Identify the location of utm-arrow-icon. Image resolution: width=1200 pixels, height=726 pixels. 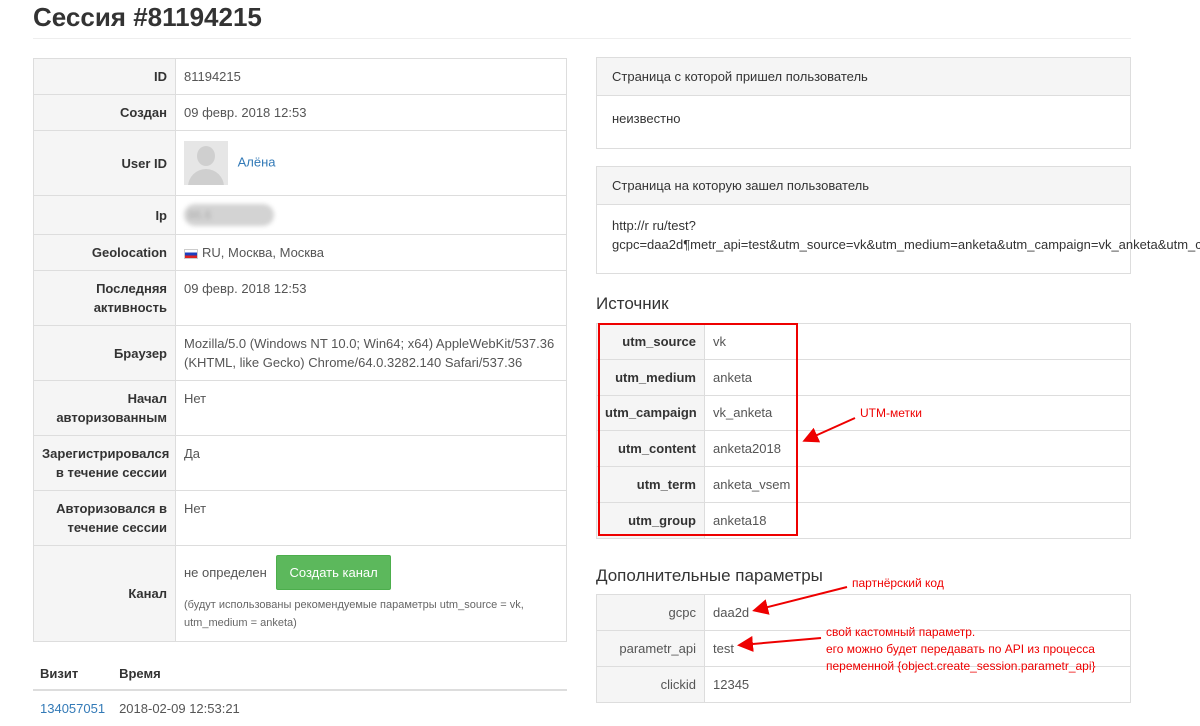
(829, 430).